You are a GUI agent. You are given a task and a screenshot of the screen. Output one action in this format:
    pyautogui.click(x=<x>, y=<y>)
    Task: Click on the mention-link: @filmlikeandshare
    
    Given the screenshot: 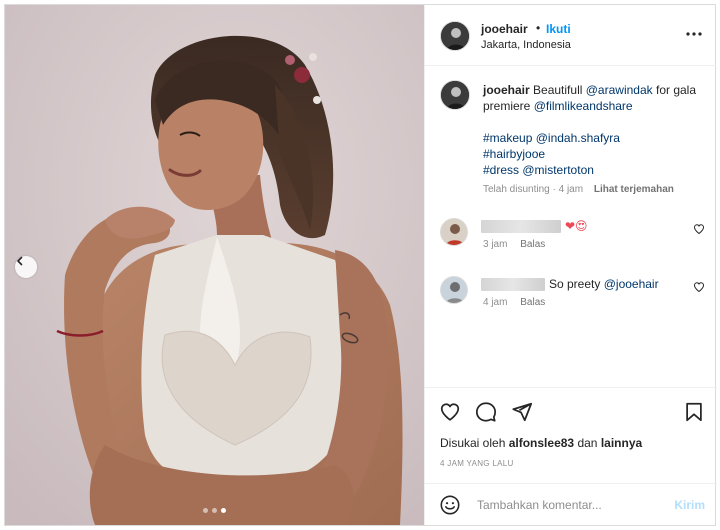 What is the action you would take?
    pyautogui.click(x=583, y=106)
    